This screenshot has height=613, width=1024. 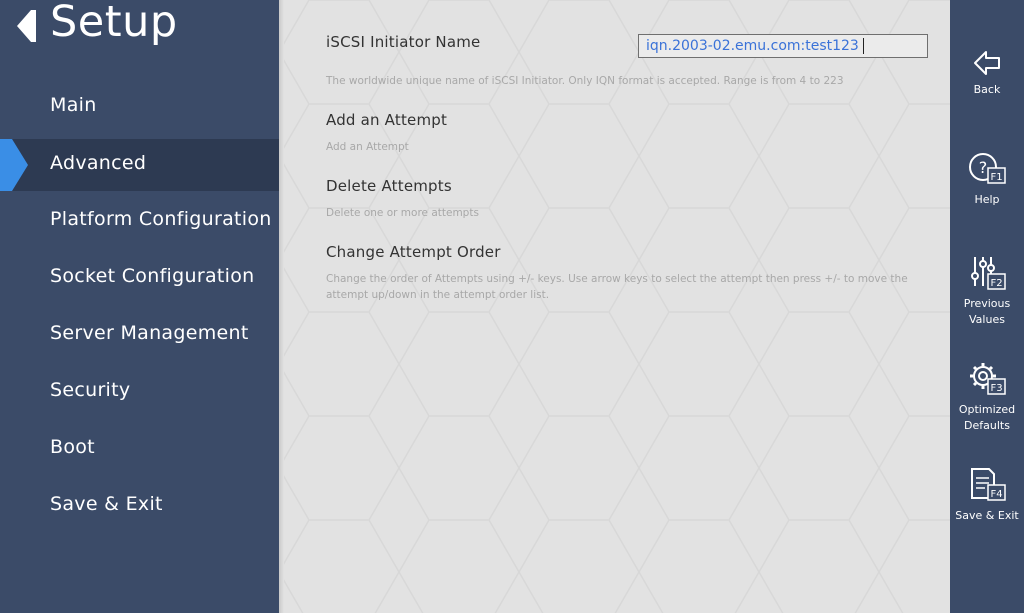 What do you see at coordinates (73, 105) in the screenshot?
I see `sidebar-item-label: Main` at bounding box center [73, 105].